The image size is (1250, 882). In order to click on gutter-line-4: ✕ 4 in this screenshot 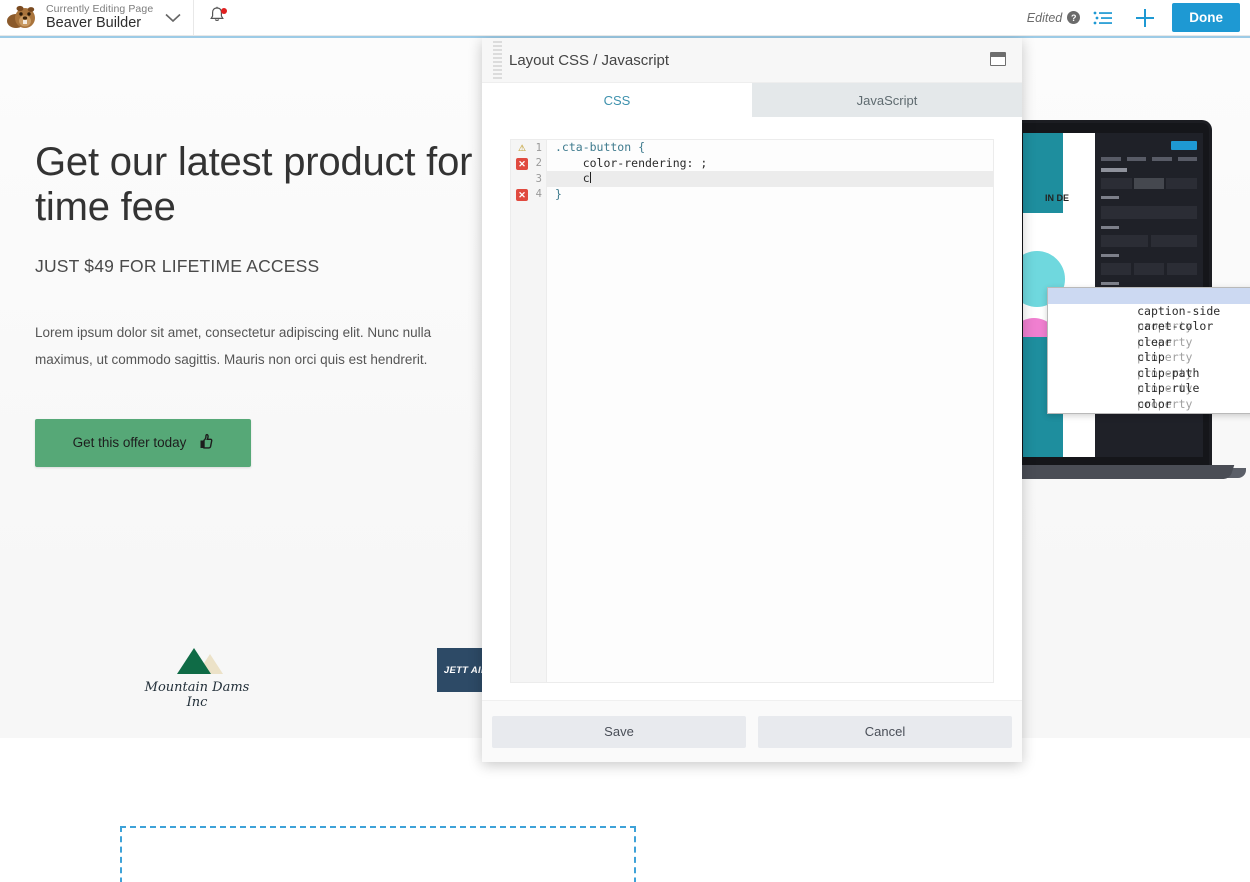, I will do `click(528, 195)`.